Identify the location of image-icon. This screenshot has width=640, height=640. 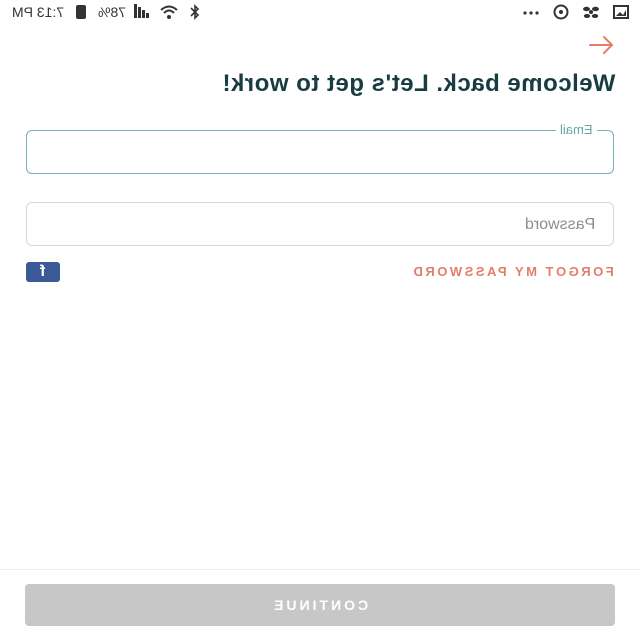
(621, 12).